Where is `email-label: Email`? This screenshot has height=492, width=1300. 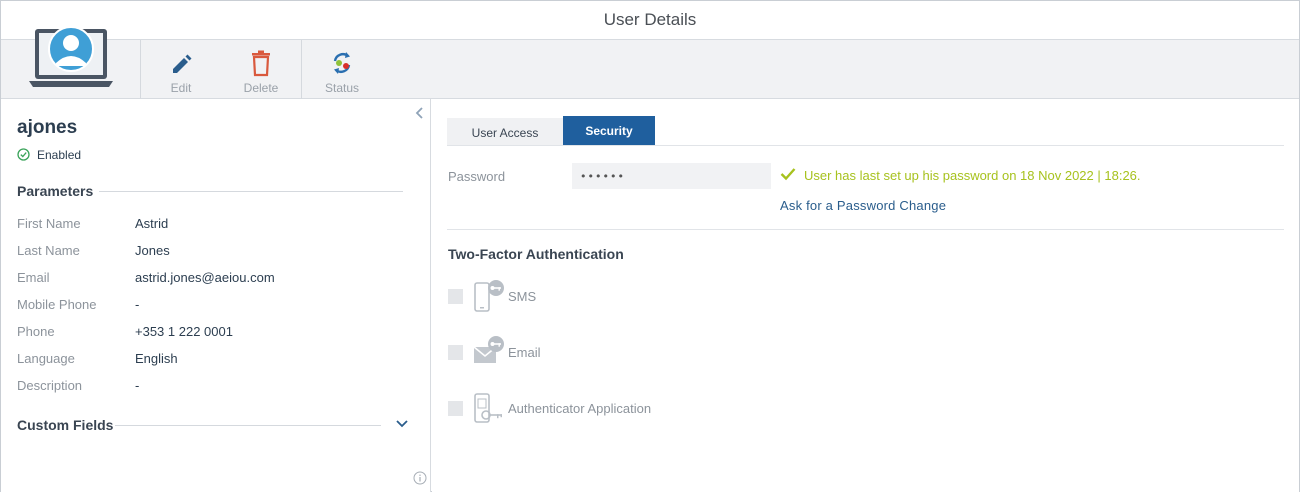
email-label: Email is located at coordinates (524, 352).